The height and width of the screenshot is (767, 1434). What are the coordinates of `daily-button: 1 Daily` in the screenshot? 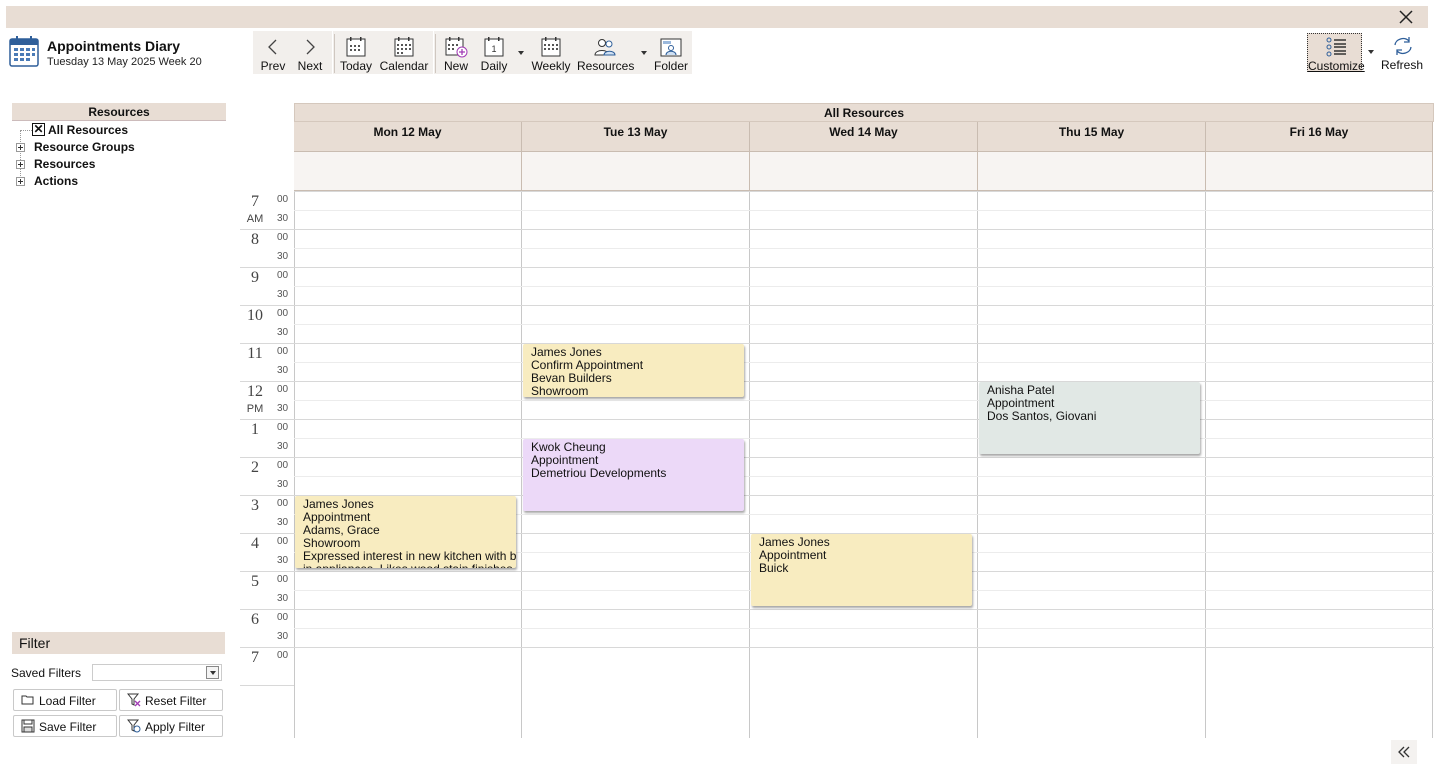 It's located at (494, 53).